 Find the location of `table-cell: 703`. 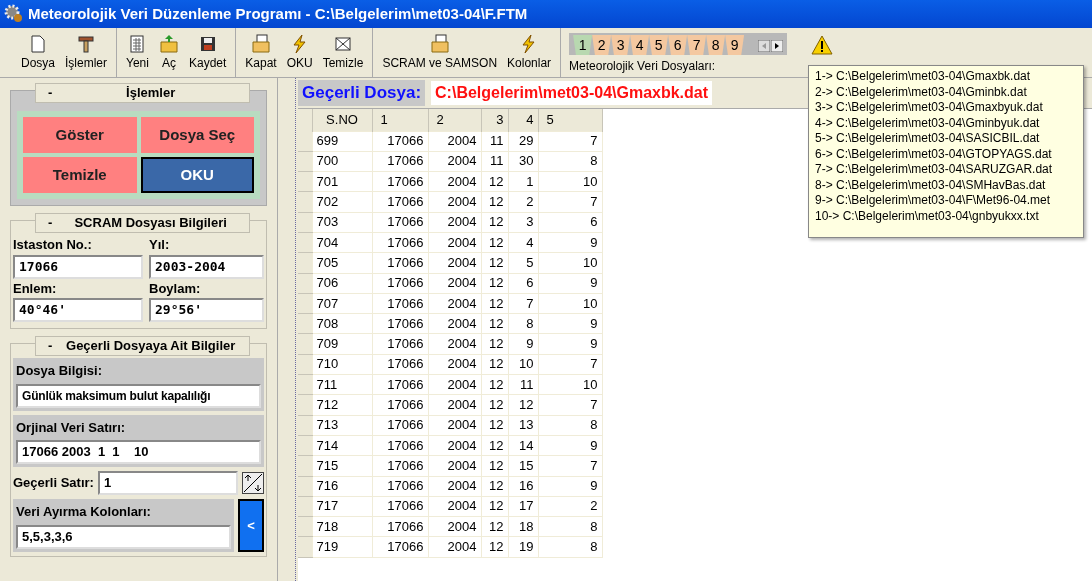

table-cell: 703 is located at coordinates (342, 222).